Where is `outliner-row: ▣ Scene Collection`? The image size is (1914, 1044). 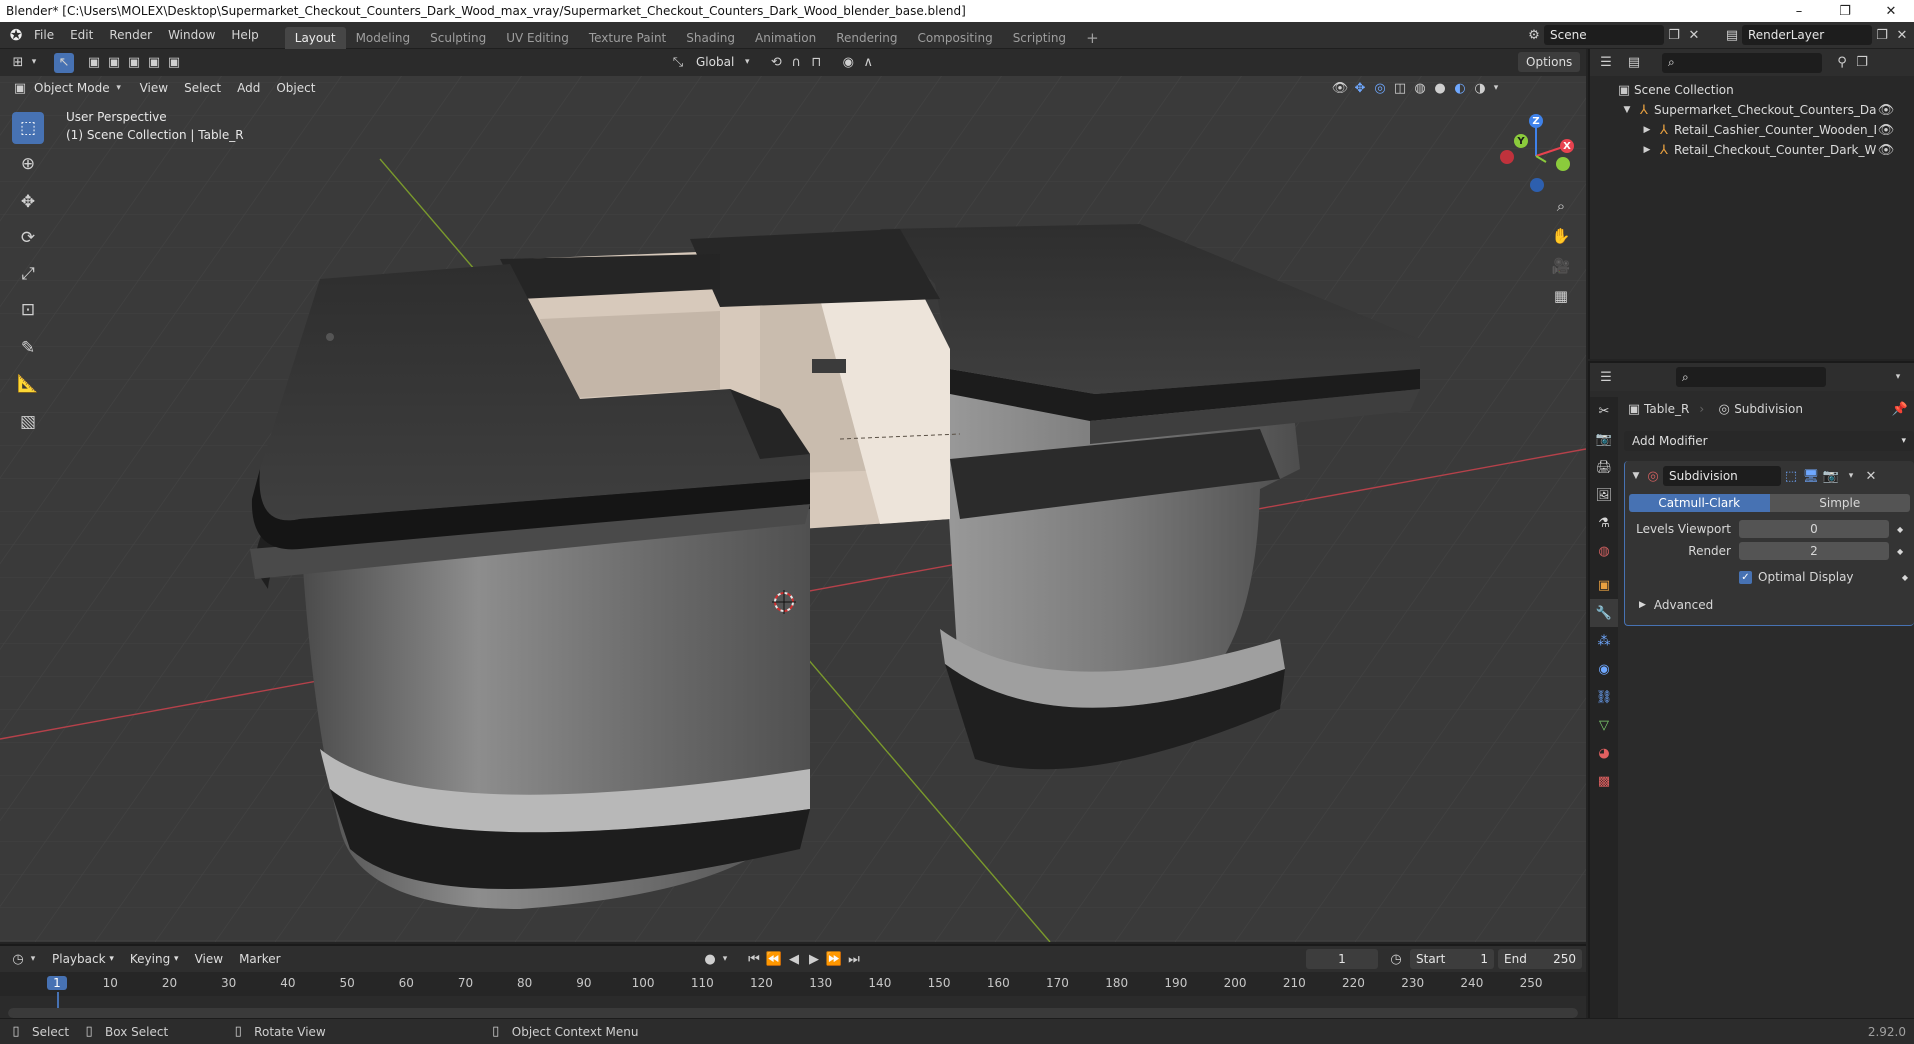 outliner-row: ▣ Scene Collection is located at coordinates (1752, 90).